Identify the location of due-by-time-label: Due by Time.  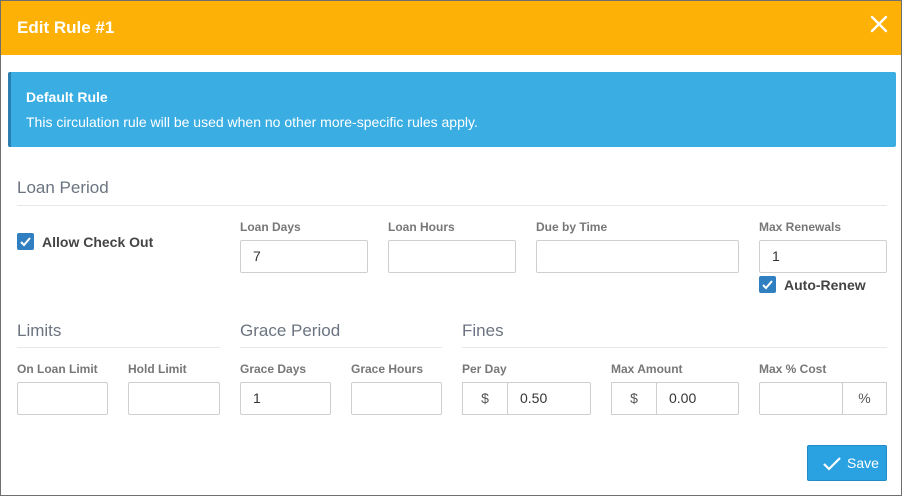
(572, 227).